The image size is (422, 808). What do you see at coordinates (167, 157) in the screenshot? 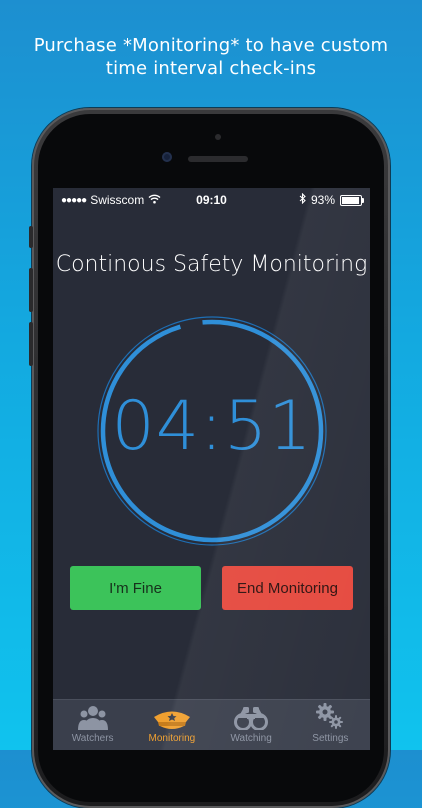
I see `front-camera` at bounding box center [167, 157].